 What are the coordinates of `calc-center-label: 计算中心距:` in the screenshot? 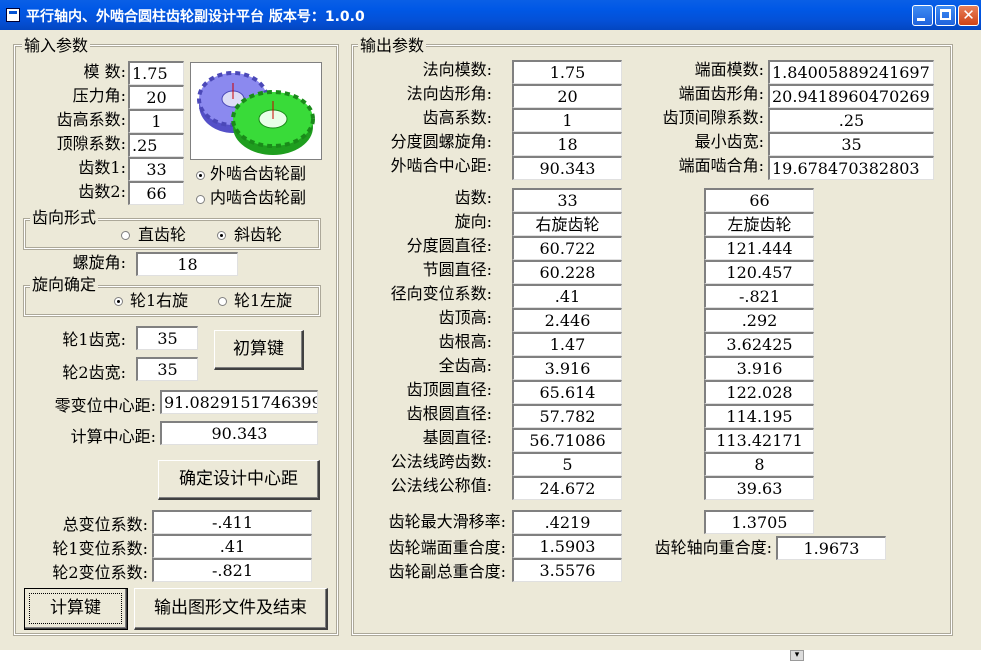 It's located at (113, 436).